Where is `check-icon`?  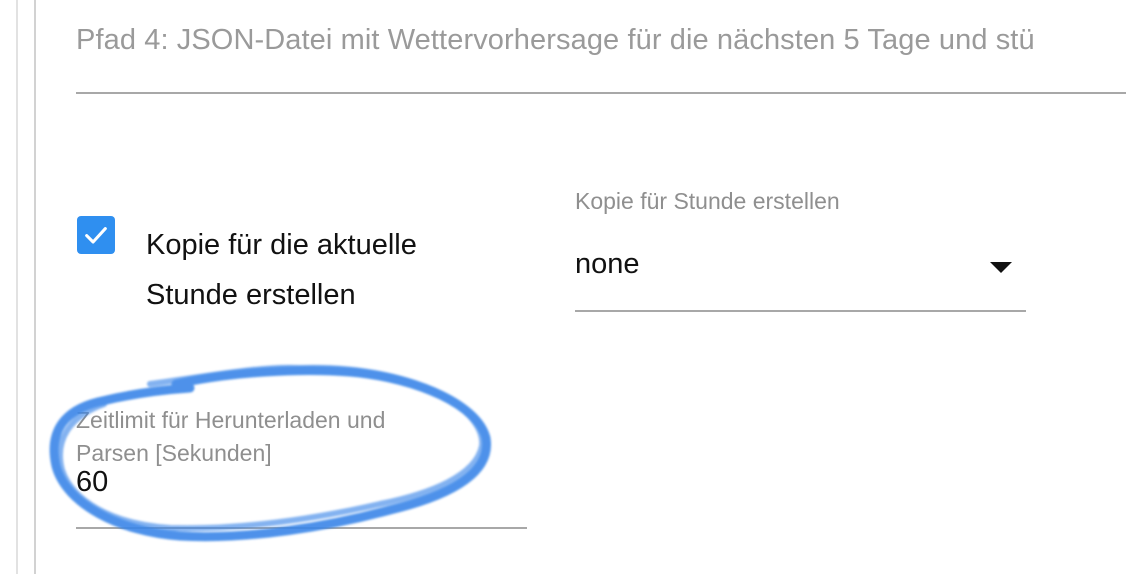
check-icon is located at coordinates (96, 235).